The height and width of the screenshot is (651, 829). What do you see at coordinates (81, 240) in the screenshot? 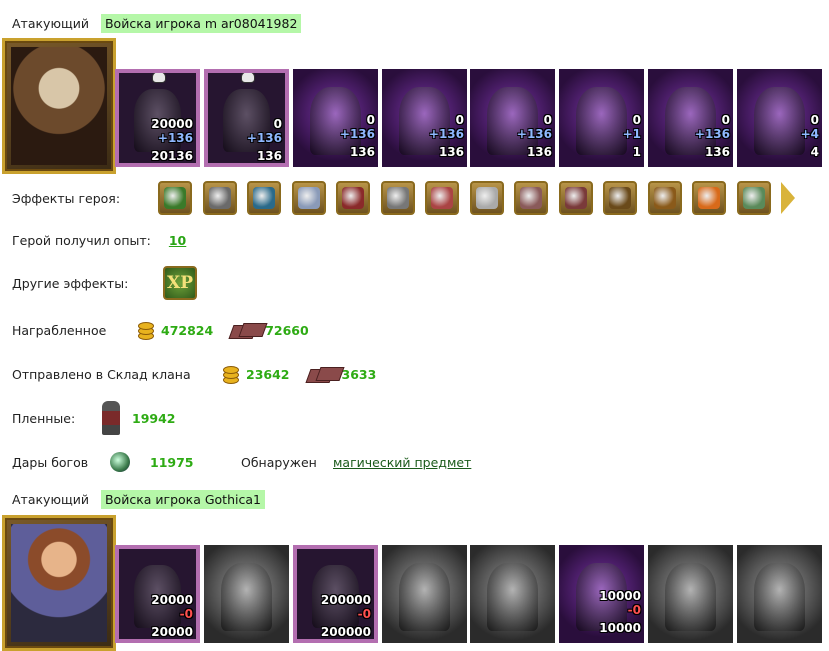
I see `experience-label: Герой получил опыт:` at bounding box center [81, 240].